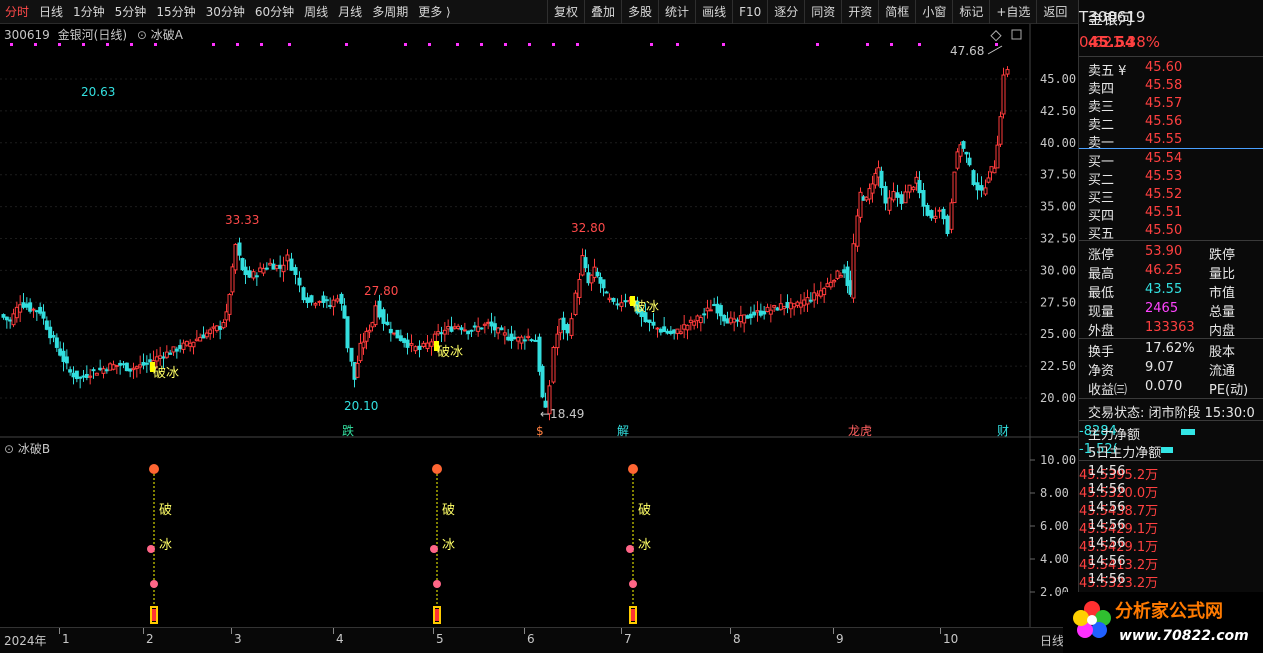  What do you see at coordinates (644, 545) in the screenshot?
I see `sub-signal-label: 冰` at bounding box center [644, 545].